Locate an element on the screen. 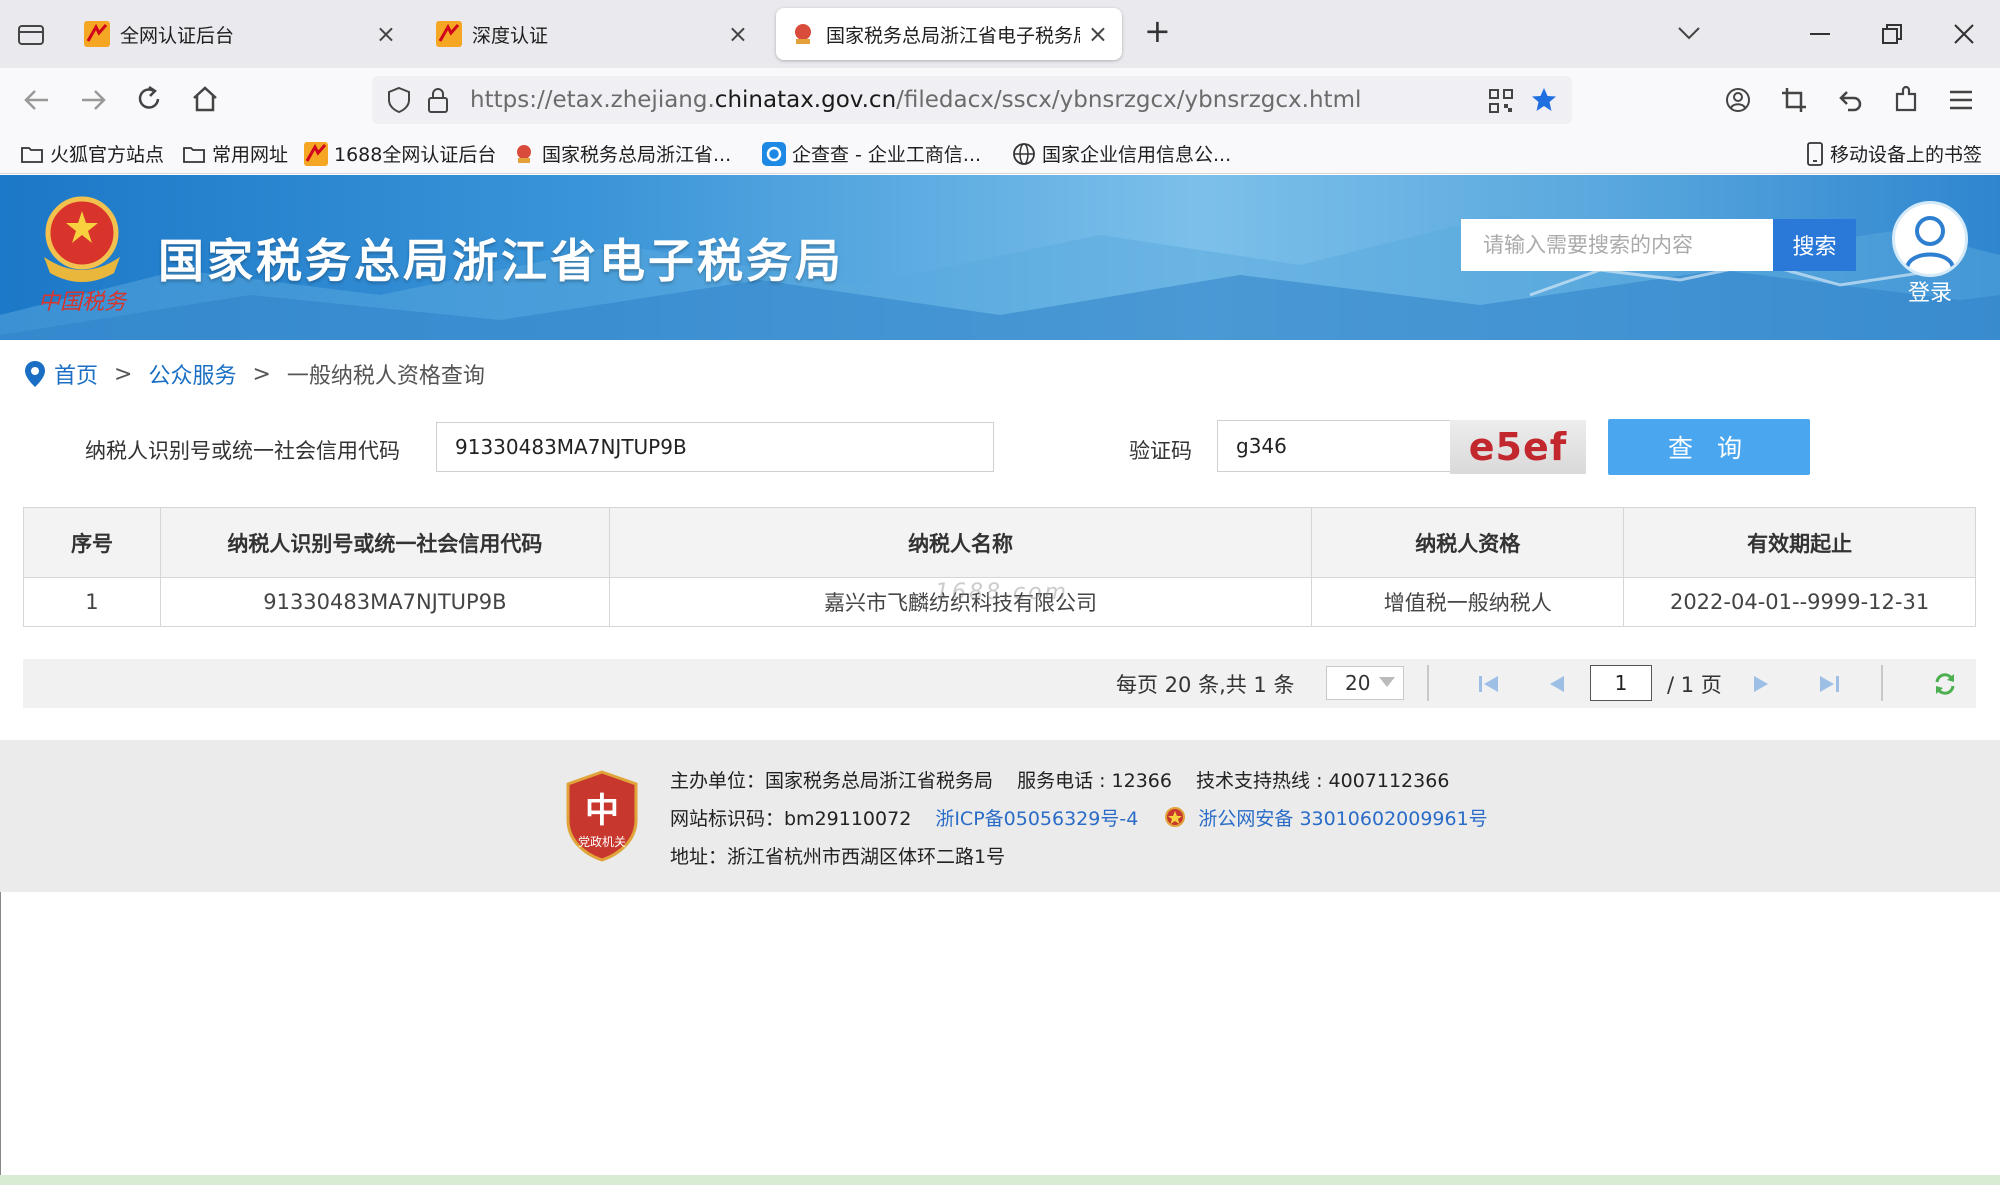 The height and width of the screenshot is (1185, 2000). header-taxpayer-id: 纳税人识别号或统一社会信用代码 is located at coordinates (384, 542).